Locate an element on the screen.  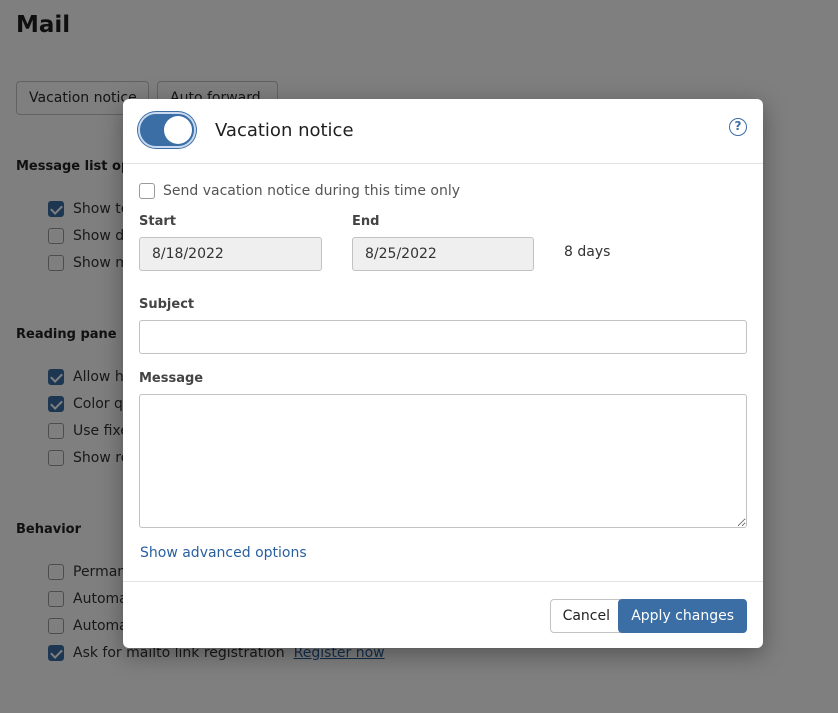
subject-label: Subject is located at coordinates (167, 304).